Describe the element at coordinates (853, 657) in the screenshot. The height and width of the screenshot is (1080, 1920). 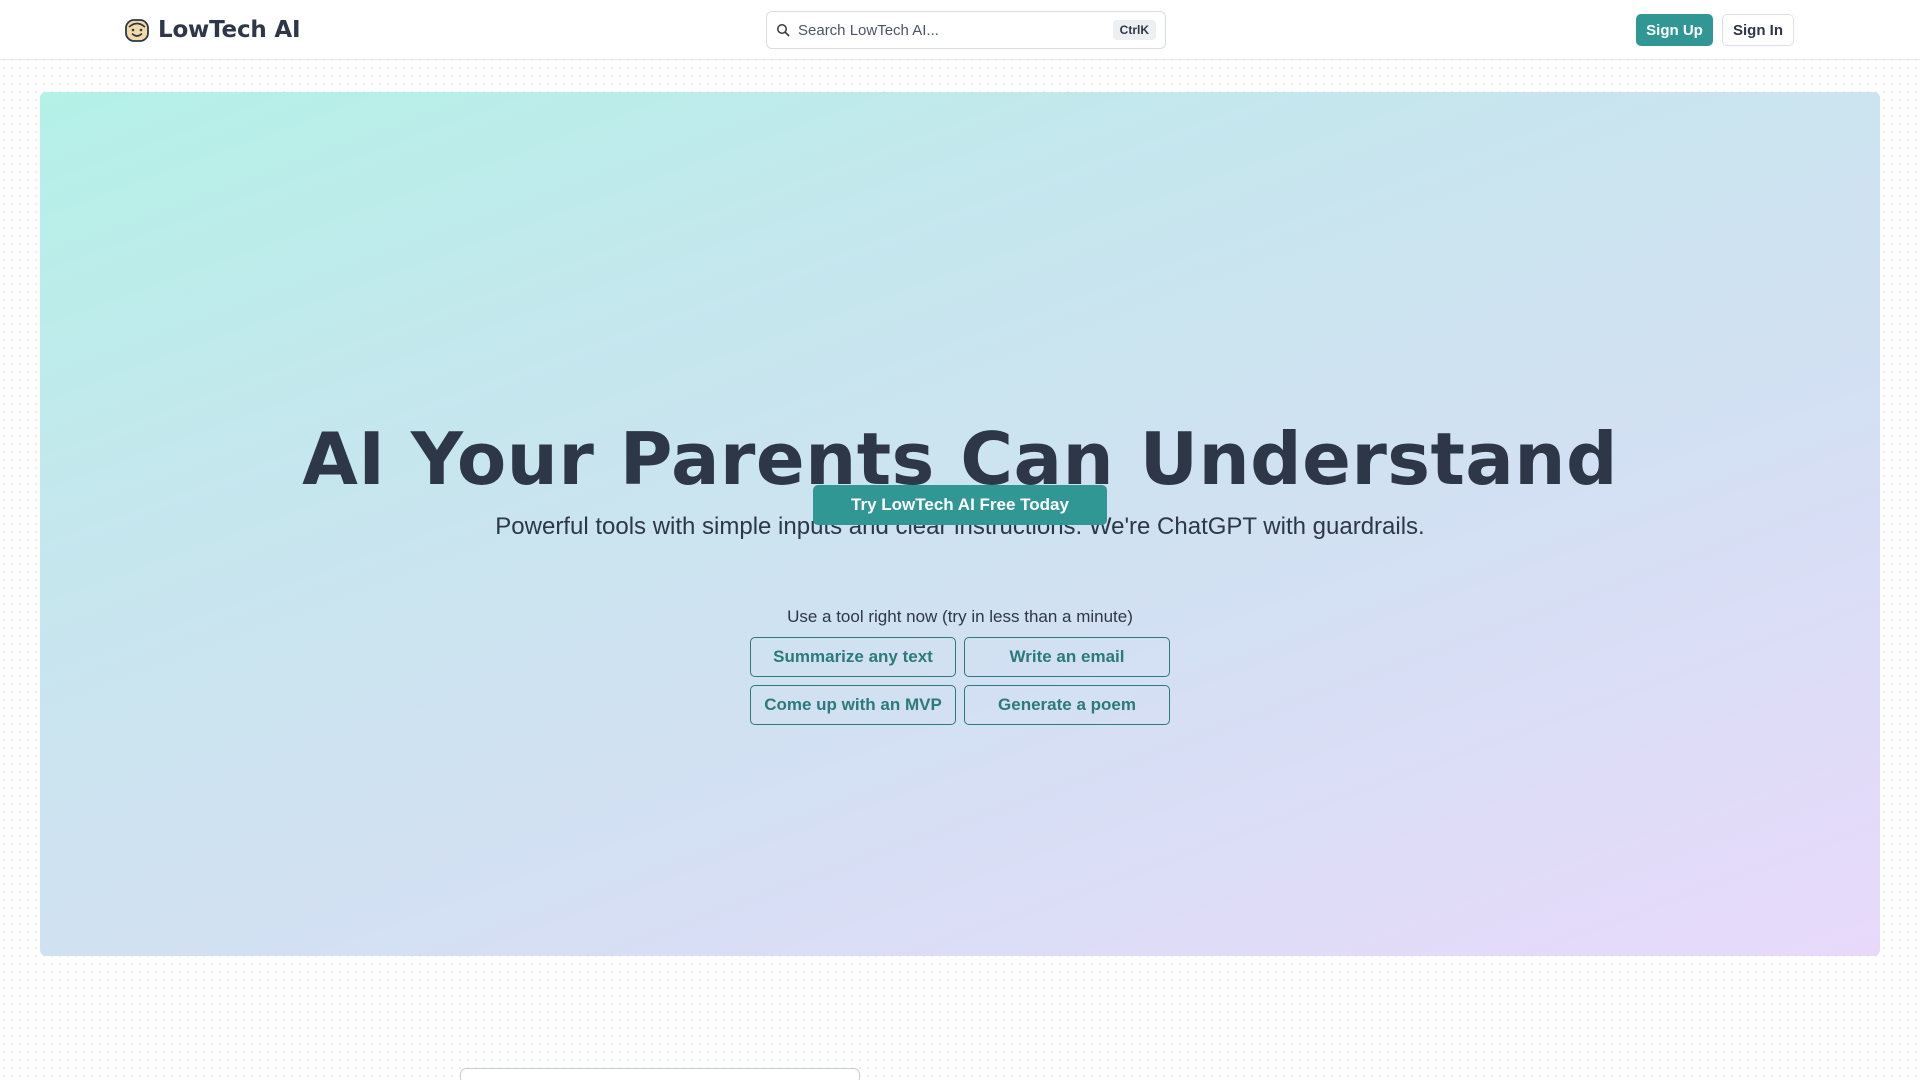
I see `summarize-text-button: Summarize any text` at that location.